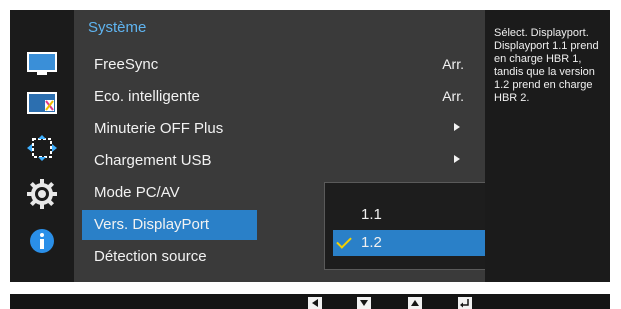  Describe the element at coordinates (344, 241) in the screenshot. I see `checkmark-icon` at that location.